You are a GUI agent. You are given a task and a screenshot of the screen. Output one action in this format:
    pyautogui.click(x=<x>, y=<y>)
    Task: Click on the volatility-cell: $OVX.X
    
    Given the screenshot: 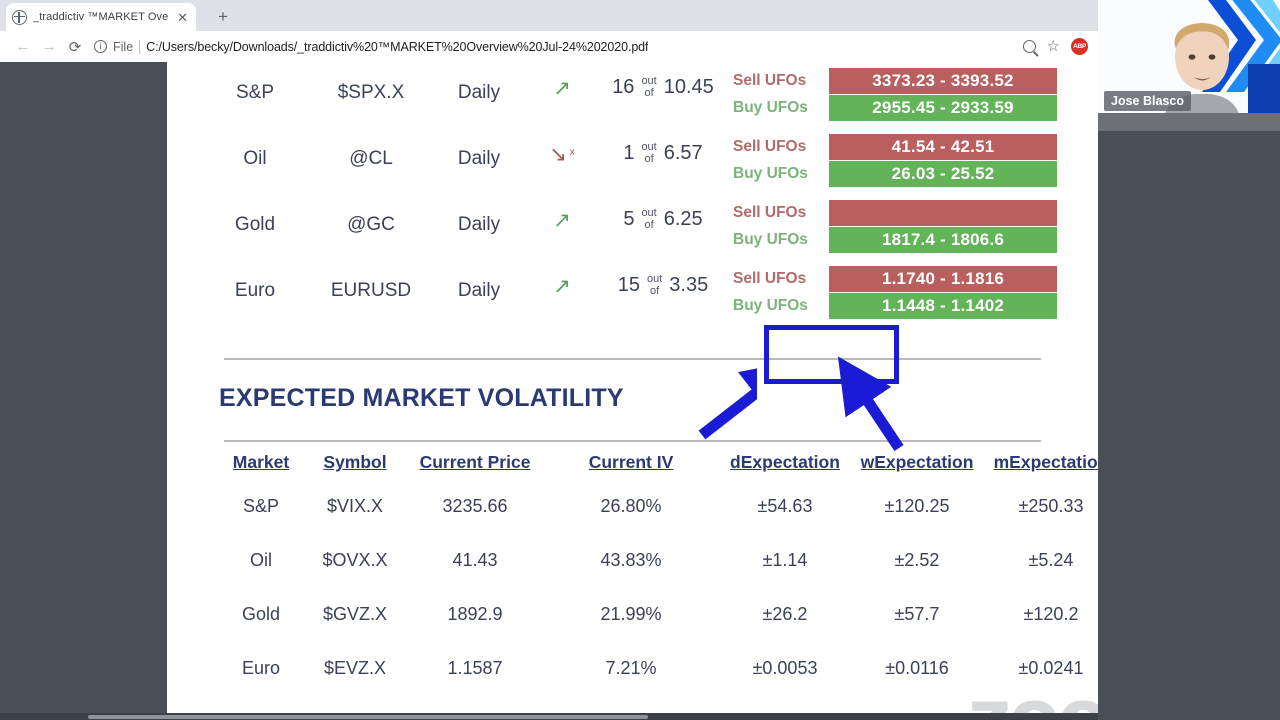 What is the action you would take?
    pyautogui.click(x=355, y=560)
    